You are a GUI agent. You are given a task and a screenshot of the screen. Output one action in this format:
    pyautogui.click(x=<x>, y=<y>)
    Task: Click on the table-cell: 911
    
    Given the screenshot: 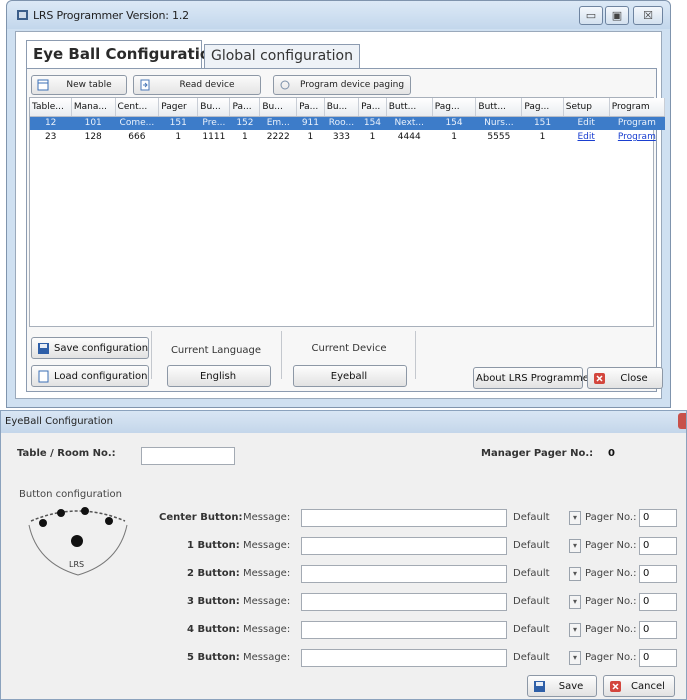 What is the action you would take?
    pyautogui.click(x=310, y=123)
    